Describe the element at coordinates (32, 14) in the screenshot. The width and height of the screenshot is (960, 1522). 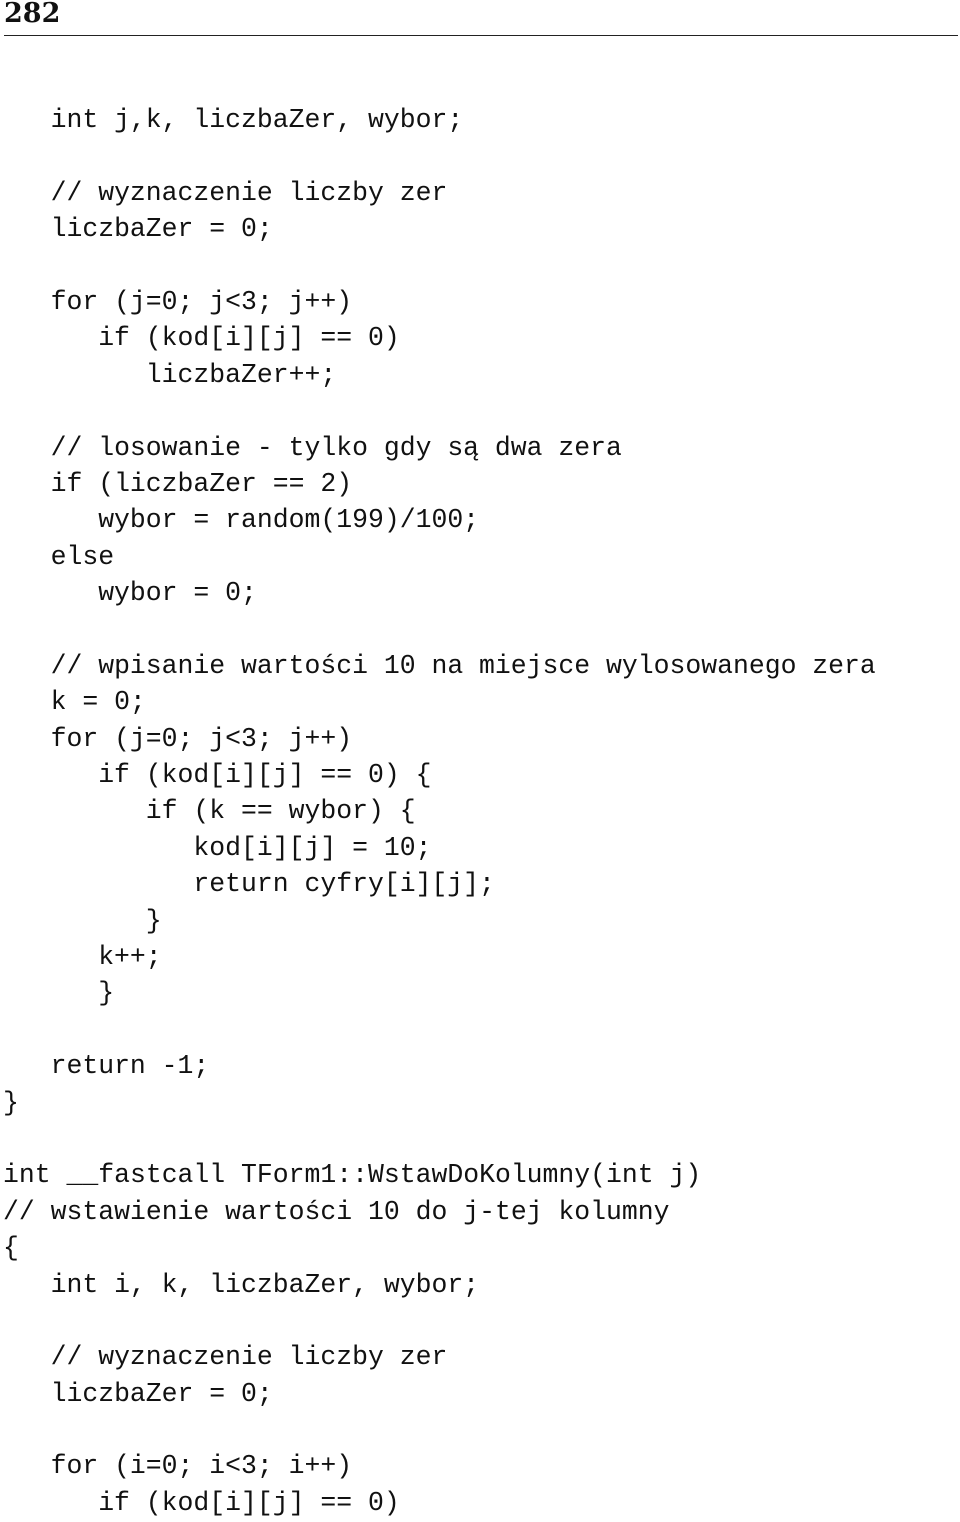
I see `page-number: 282` at that location.